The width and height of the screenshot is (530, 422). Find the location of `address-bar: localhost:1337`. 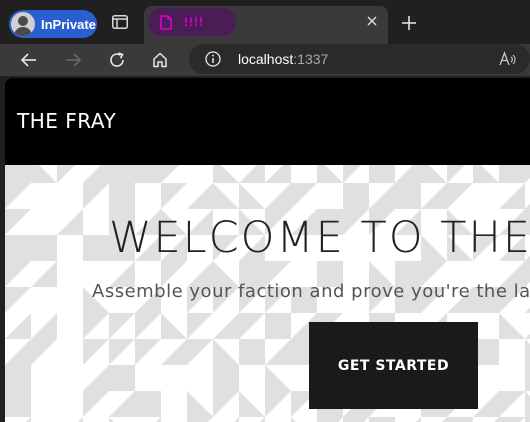

address-bar: localhost:1337 is located at coordinates (359, 59).